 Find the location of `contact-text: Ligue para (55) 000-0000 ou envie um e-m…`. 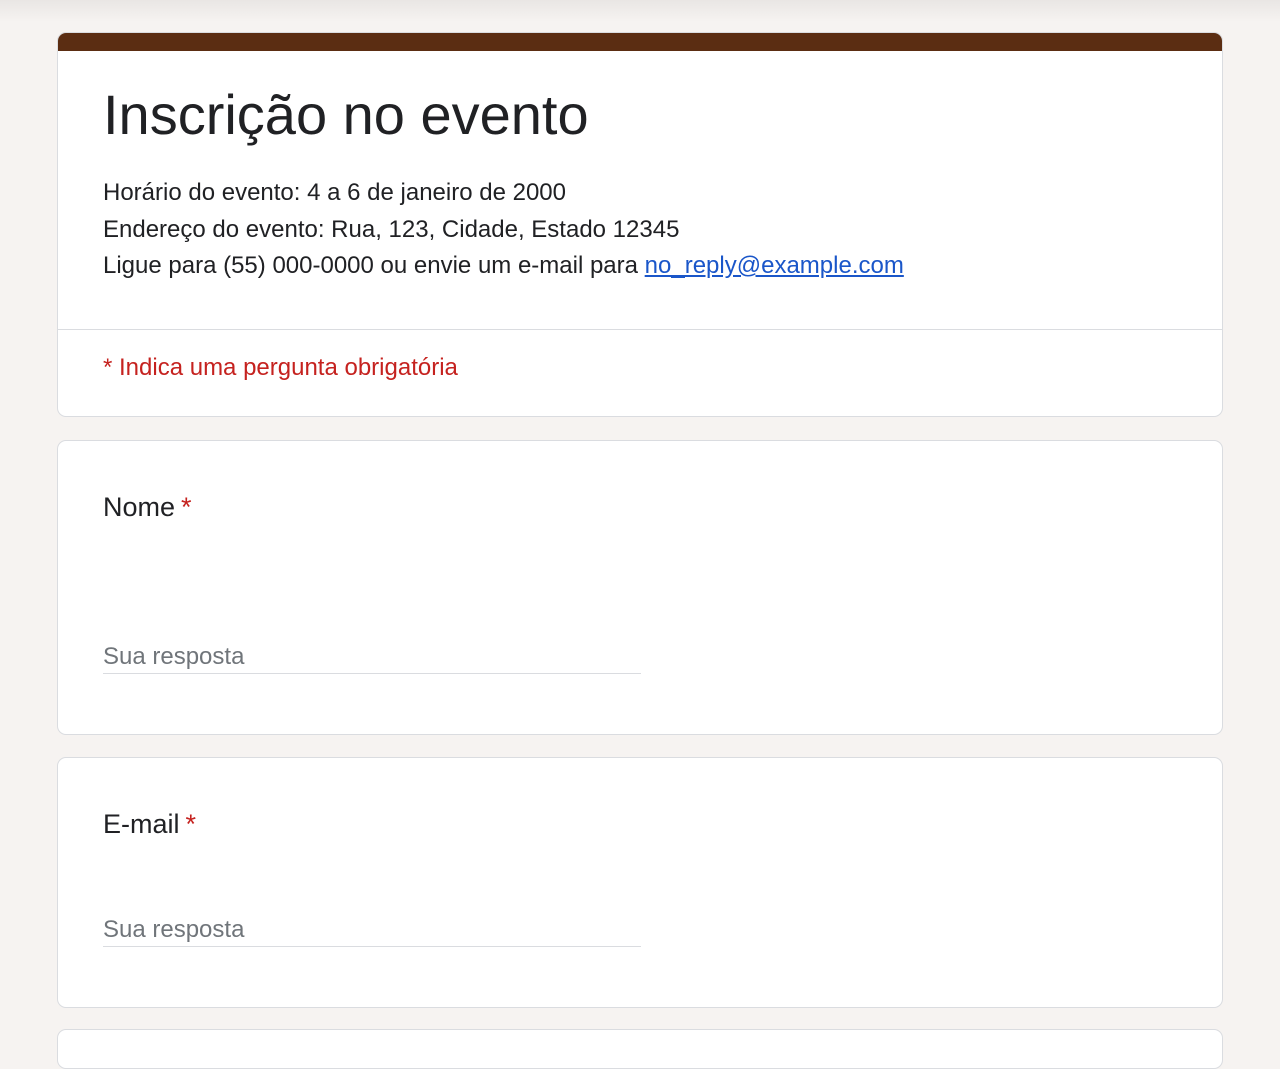

contact-text: Ligue para (55) 000-0000 ou envie um e-m… is located at coordinates (503, 266).